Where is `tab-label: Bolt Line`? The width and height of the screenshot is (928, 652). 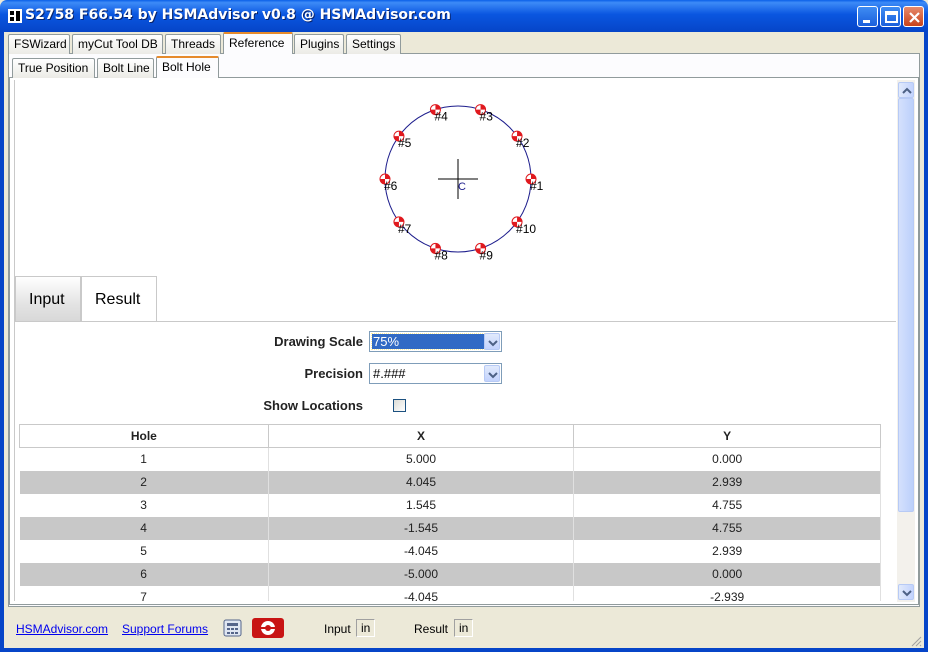 tab-label: Bolt Line is located at coordinates (126, 68).